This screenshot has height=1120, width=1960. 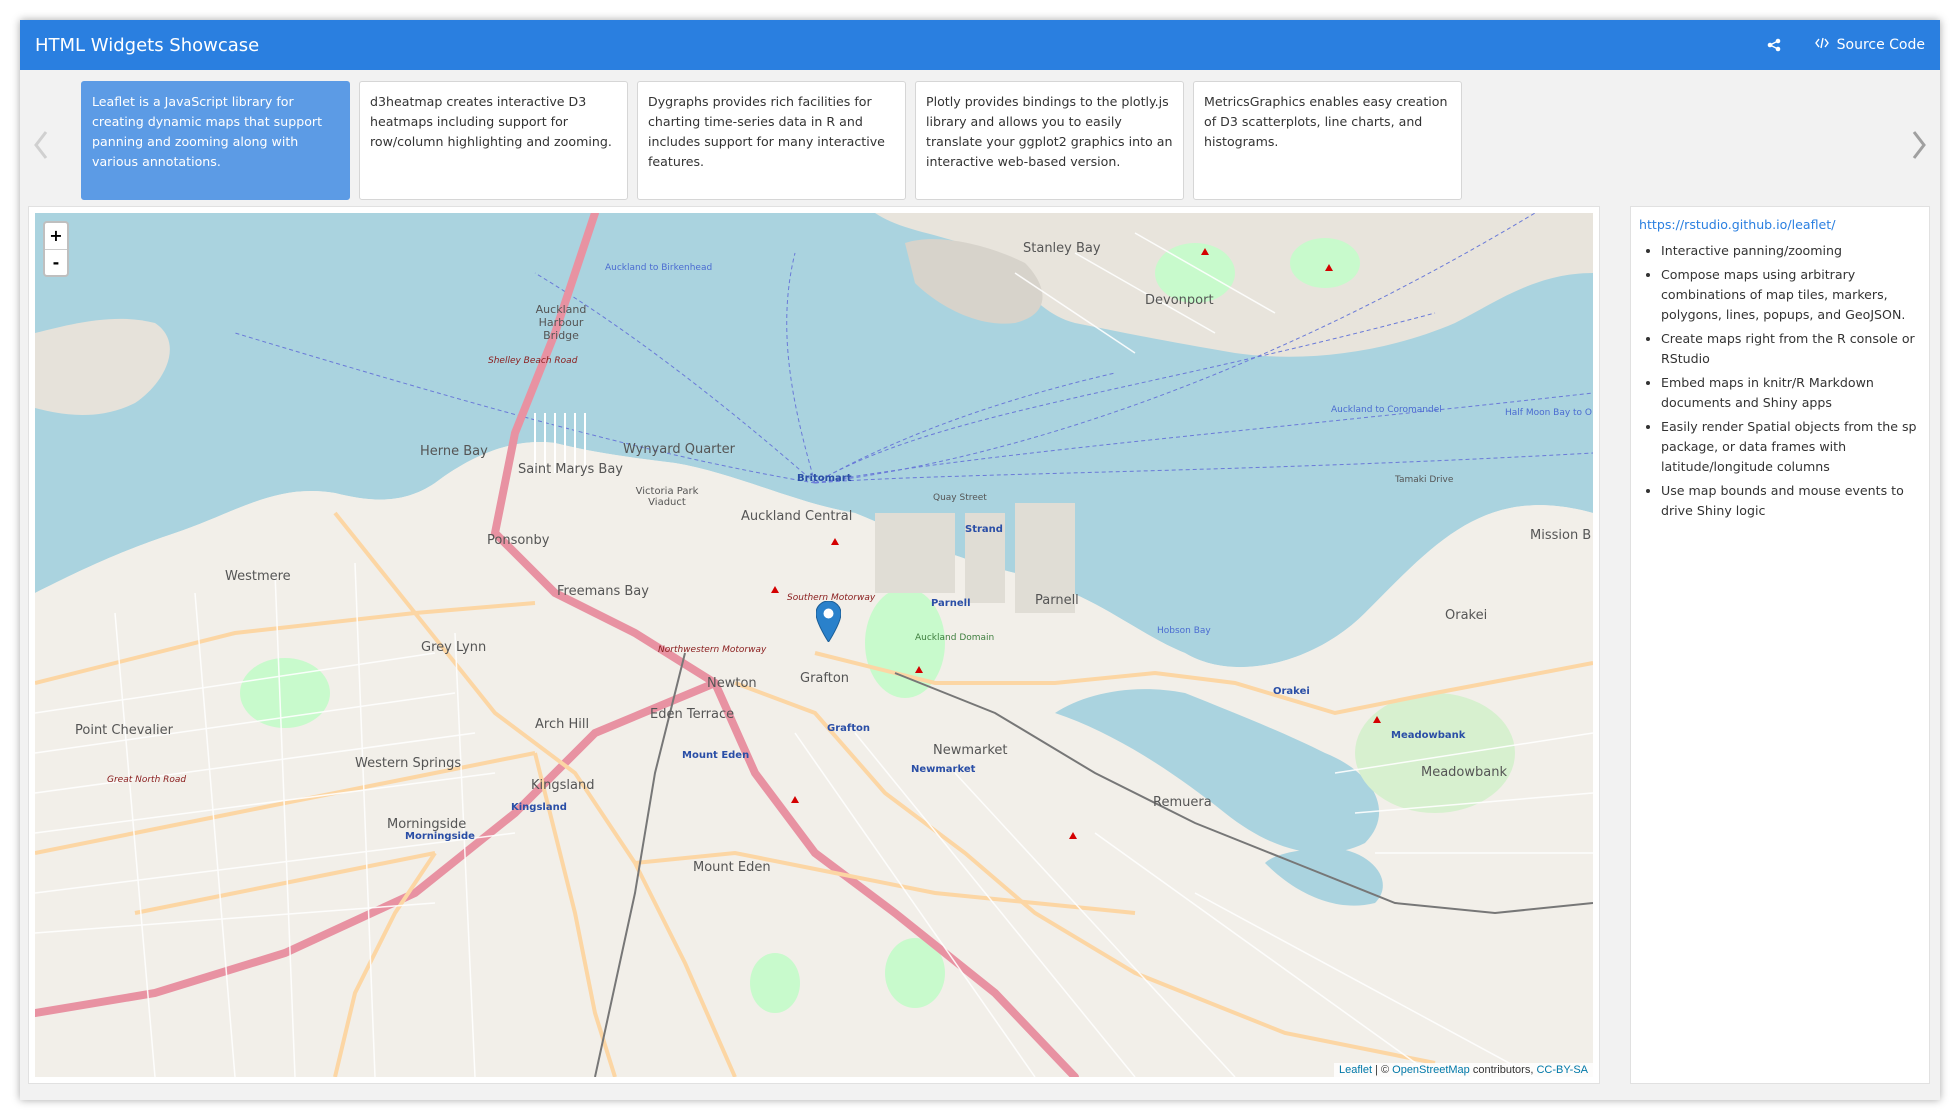 What do you see at coordinates (1179, 300) in the screenshot?
I see `map-label-devonport: Devonport` at bounding box center [1179, 300].